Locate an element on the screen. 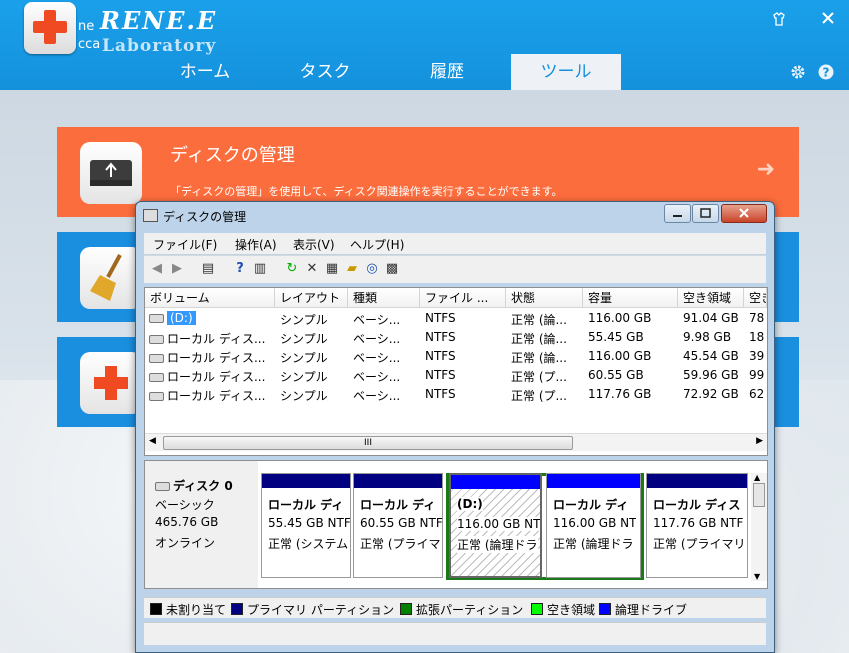 The image size is (849, 653). cell-free-percent: 18 is located at coordinates (757, 337).